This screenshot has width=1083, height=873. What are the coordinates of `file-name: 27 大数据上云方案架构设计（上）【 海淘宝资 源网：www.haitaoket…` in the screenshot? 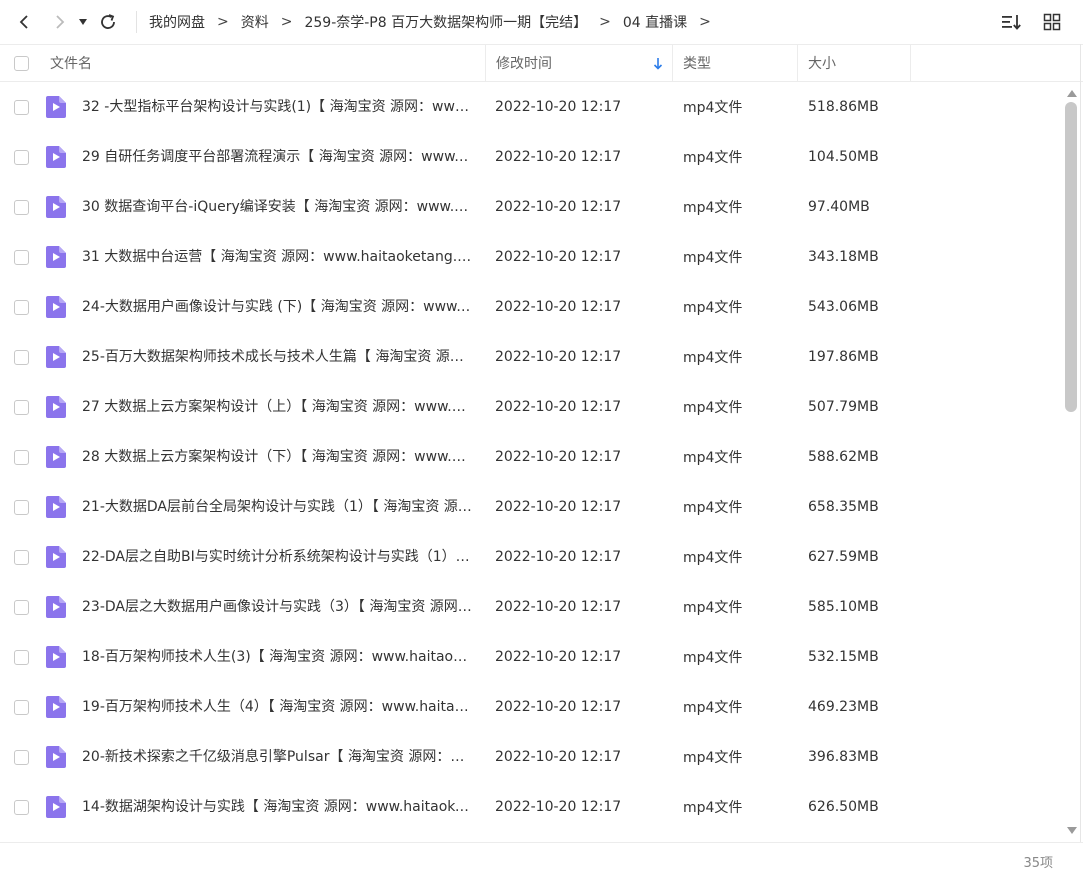 It's located at (277, 407).